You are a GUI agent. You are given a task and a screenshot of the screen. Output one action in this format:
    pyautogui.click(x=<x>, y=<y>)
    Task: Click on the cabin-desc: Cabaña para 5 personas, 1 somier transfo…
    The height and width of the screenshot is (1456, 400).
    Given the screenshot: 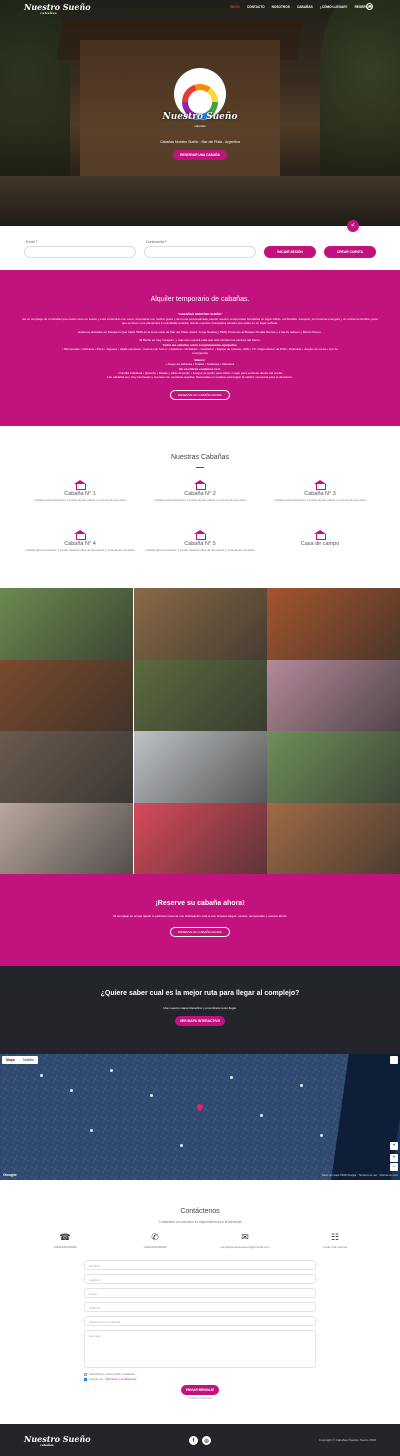 What is the action you would take?
    pyautogui.click(x=80, y=550)
    